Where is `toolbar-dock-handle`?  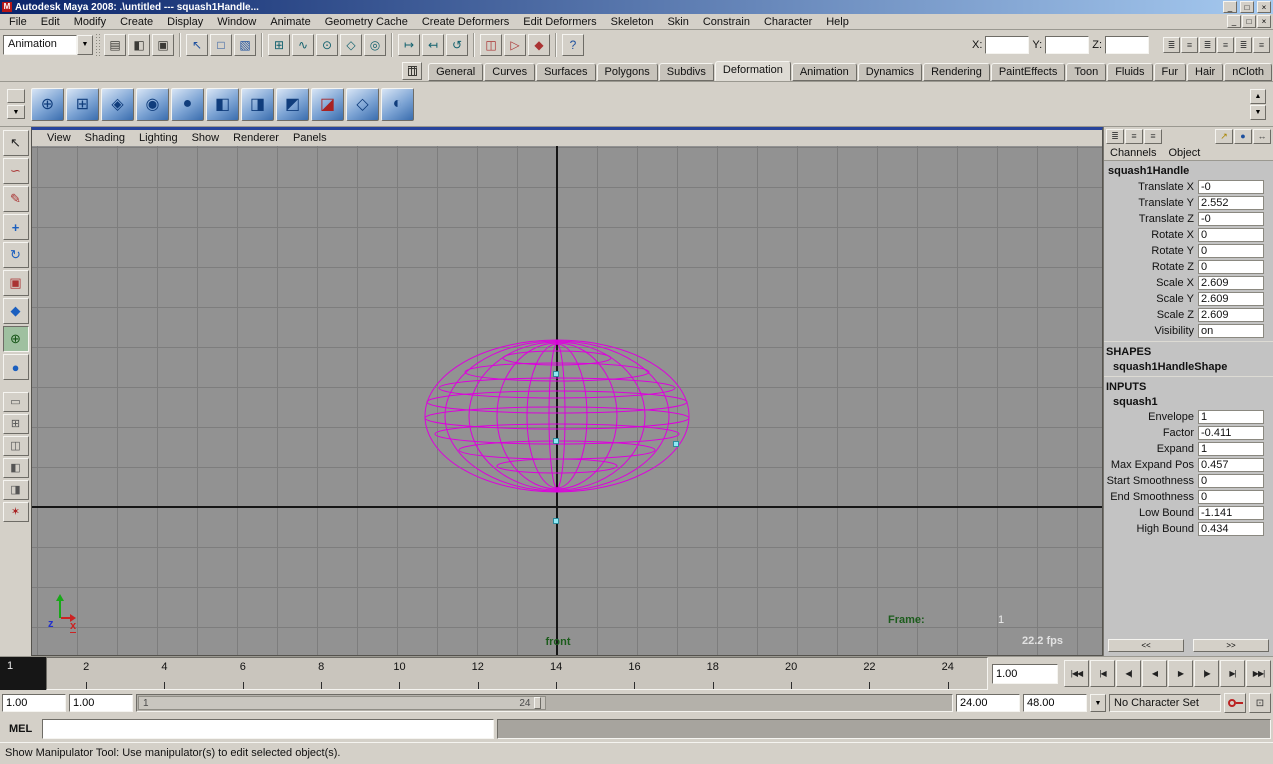
toolbar-dock-handle is located at coordinates (98, 45).